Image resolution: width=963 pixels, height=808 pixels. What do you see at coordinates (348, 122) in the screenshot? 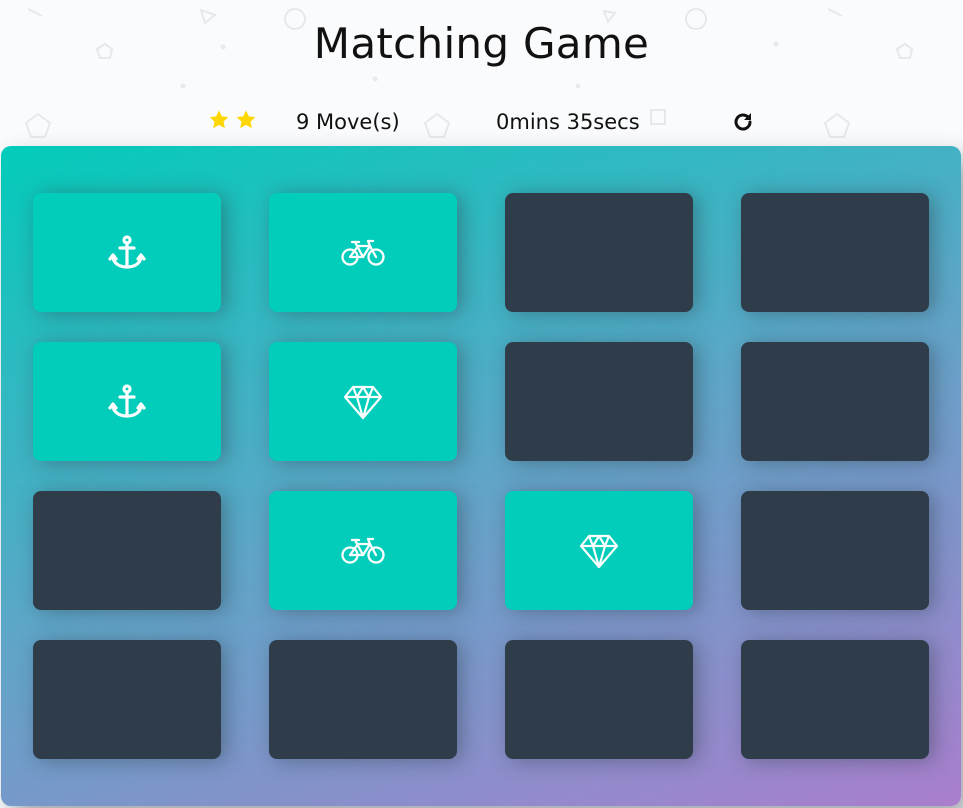
I see `moves-counter: 9 Move(s)` at bounding box center [348, 122].